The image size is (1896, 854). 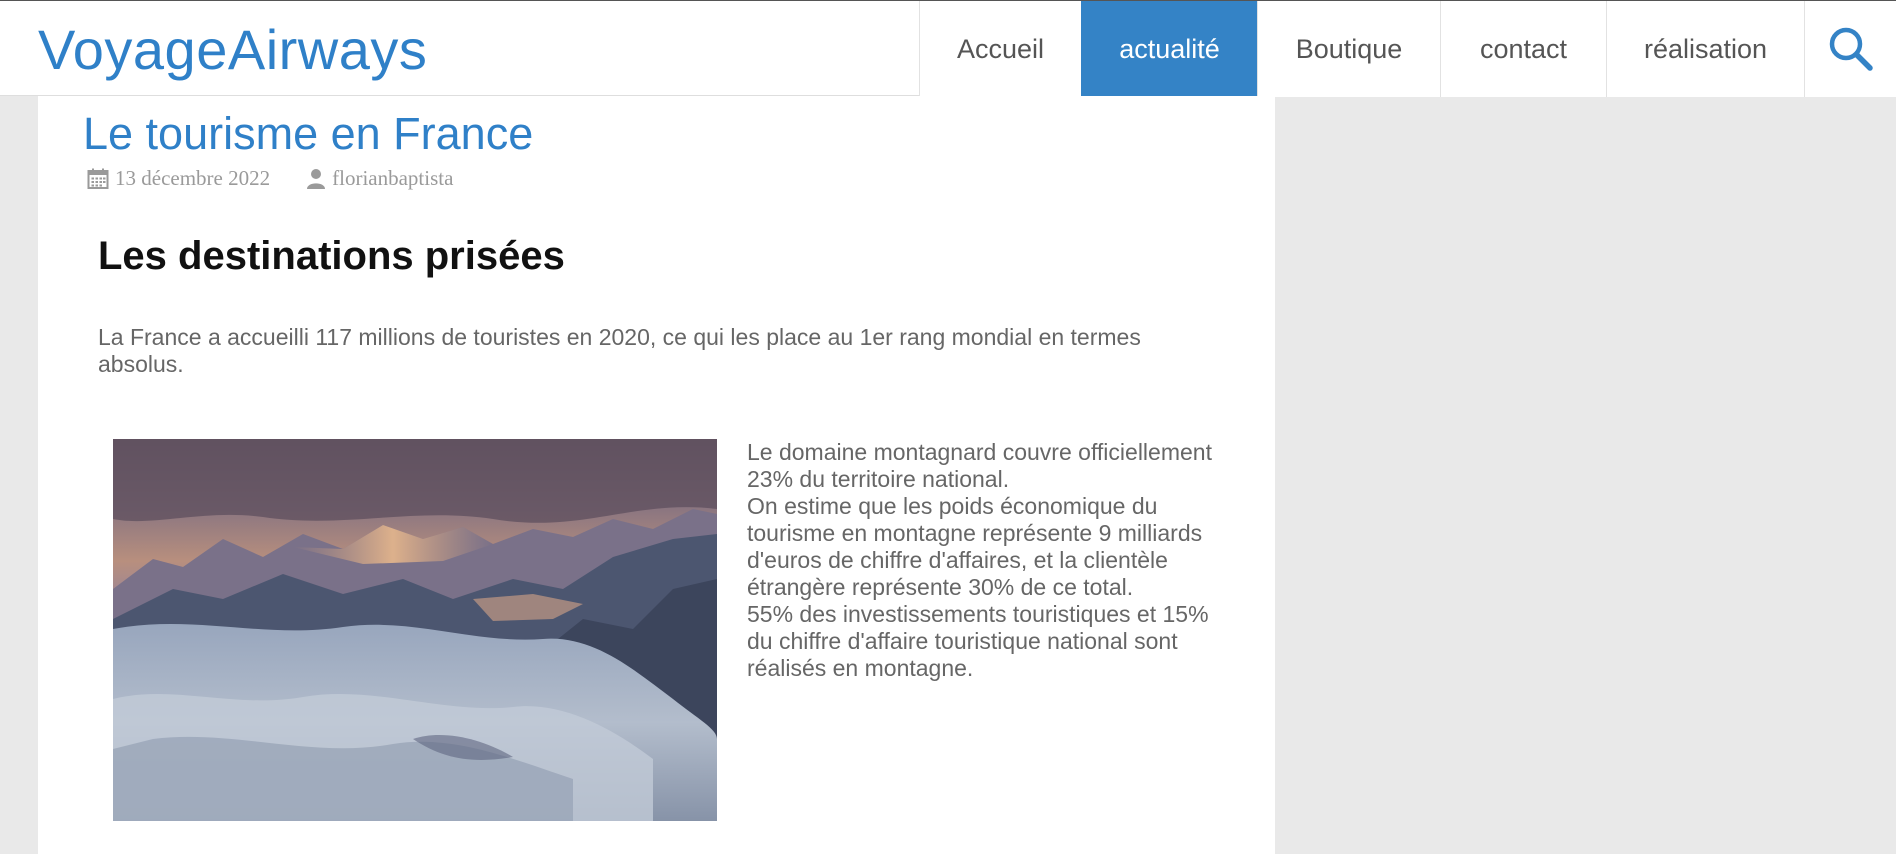 What do you see at coordinates (331, 256) in the screenshot?
I see `section-heading: Les destinations prisées` at bounding box center [331, 256].